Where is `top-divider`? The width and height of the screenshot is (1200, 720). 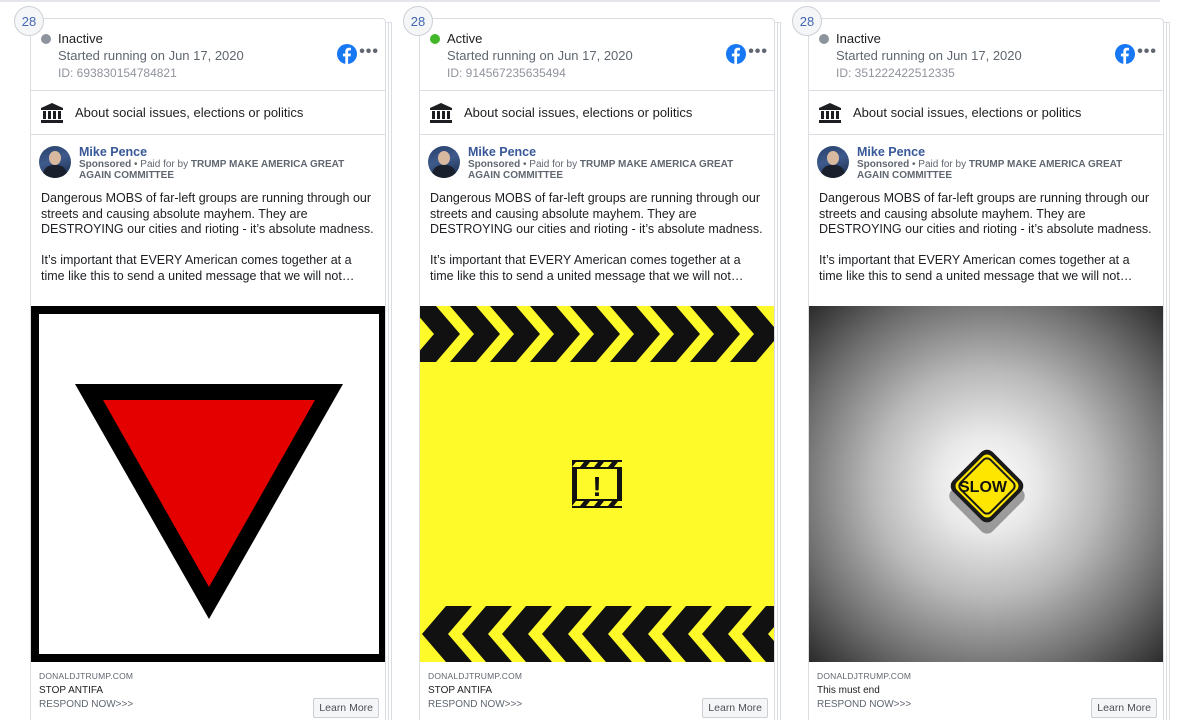
top-divider is located at coordinates (580, 1).